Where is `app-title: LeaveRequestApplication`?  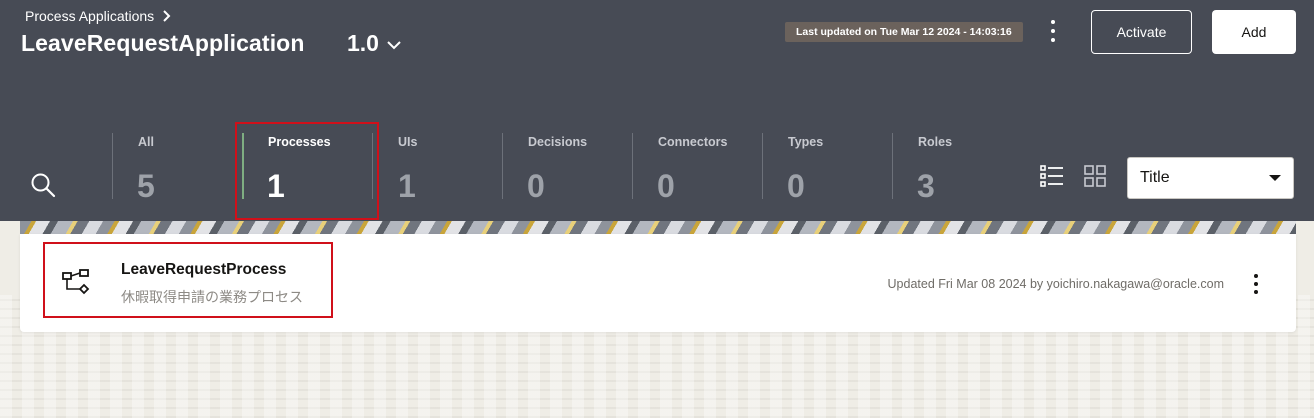 app-title: LeaveRequestApplication is located at coordinates (163, 43).